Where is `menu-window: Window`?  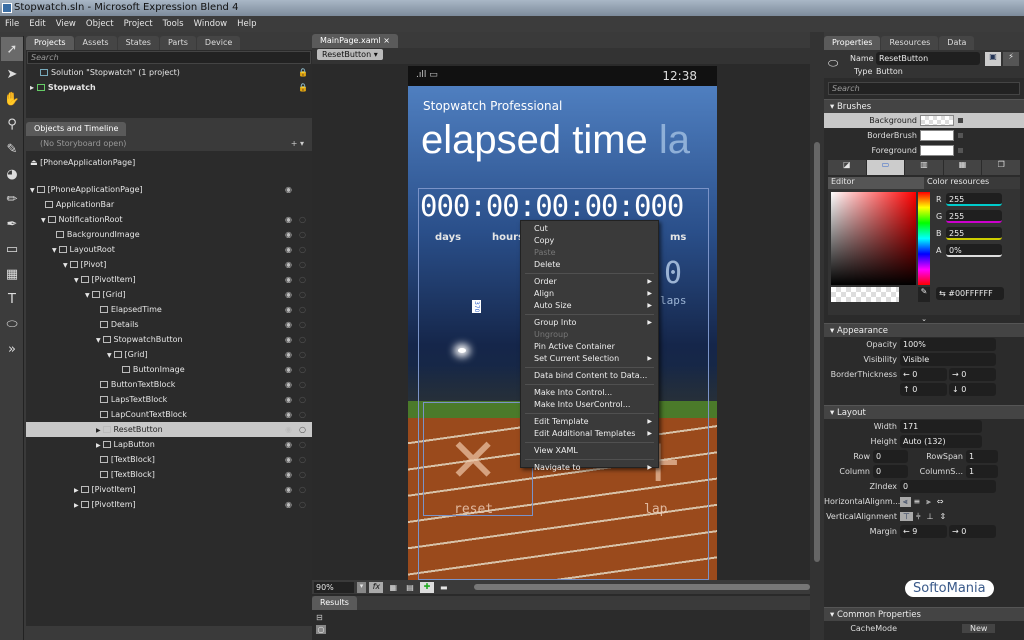 menu-window: Window is located at coordinates (211, 24).